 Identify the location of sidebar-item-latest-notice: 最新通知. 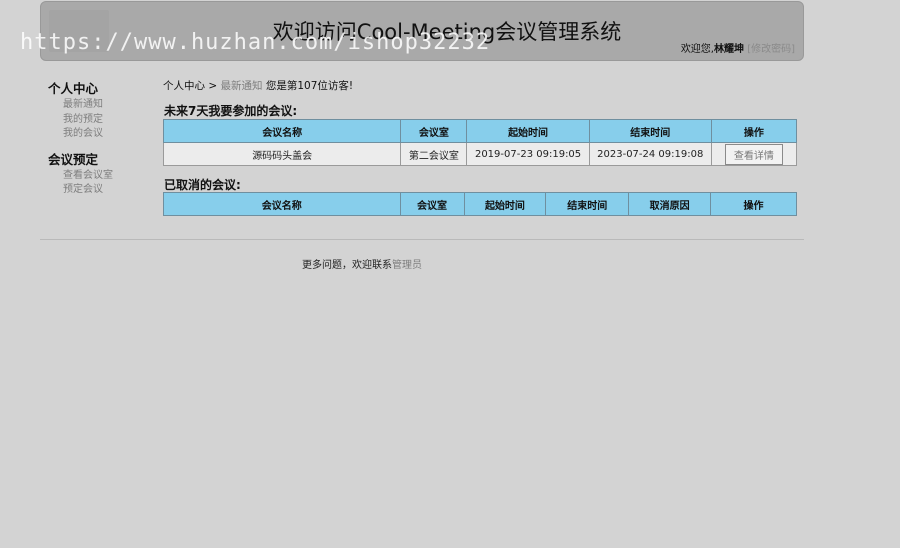
(105, 105).